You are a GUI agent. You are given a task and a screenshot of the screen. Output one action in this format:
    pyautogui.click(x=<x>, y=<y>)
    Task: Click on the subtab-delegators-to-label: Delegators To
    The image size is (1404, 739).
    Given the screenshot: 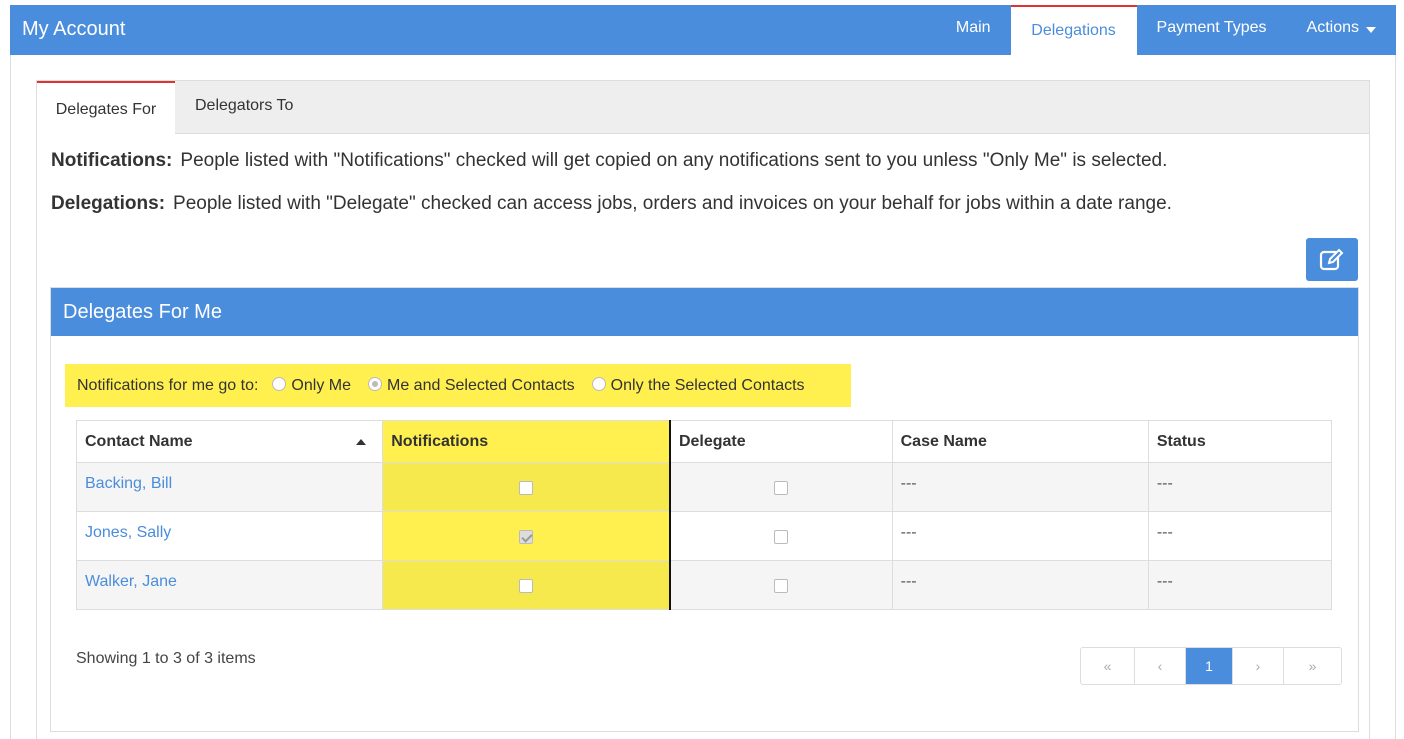 What is the action you would take?
    pyautogui.click(x=244, y=105)
    